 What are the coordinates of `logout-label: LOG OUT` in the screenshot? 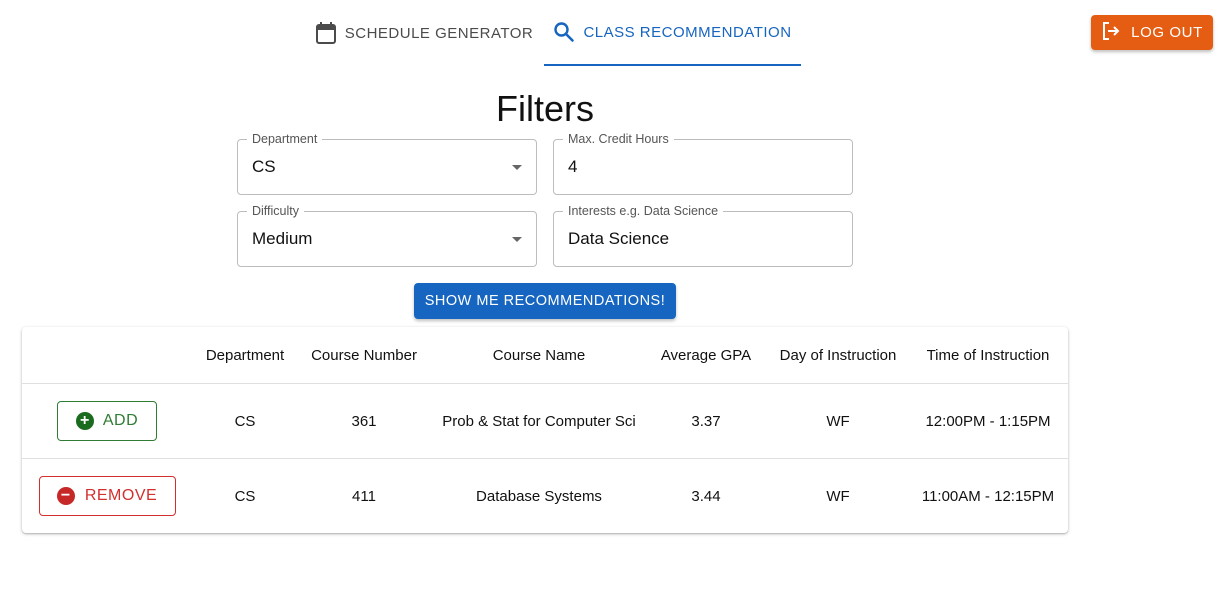 It's located at (1167, 32).